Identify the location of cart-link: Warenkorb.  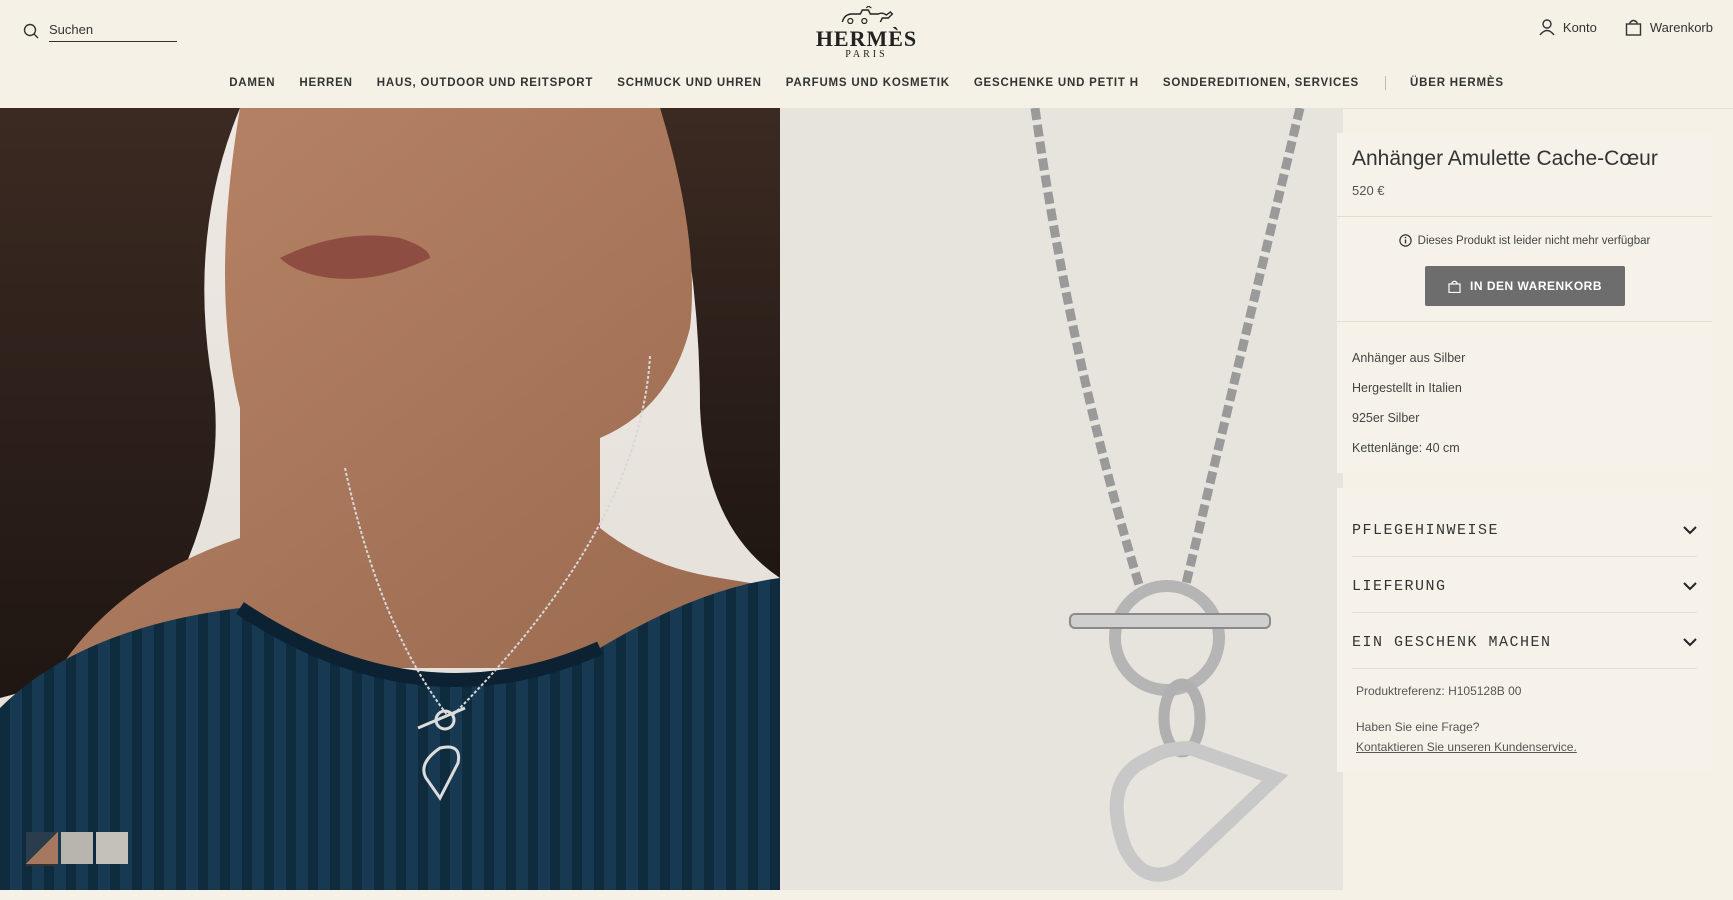
(1669, 27).